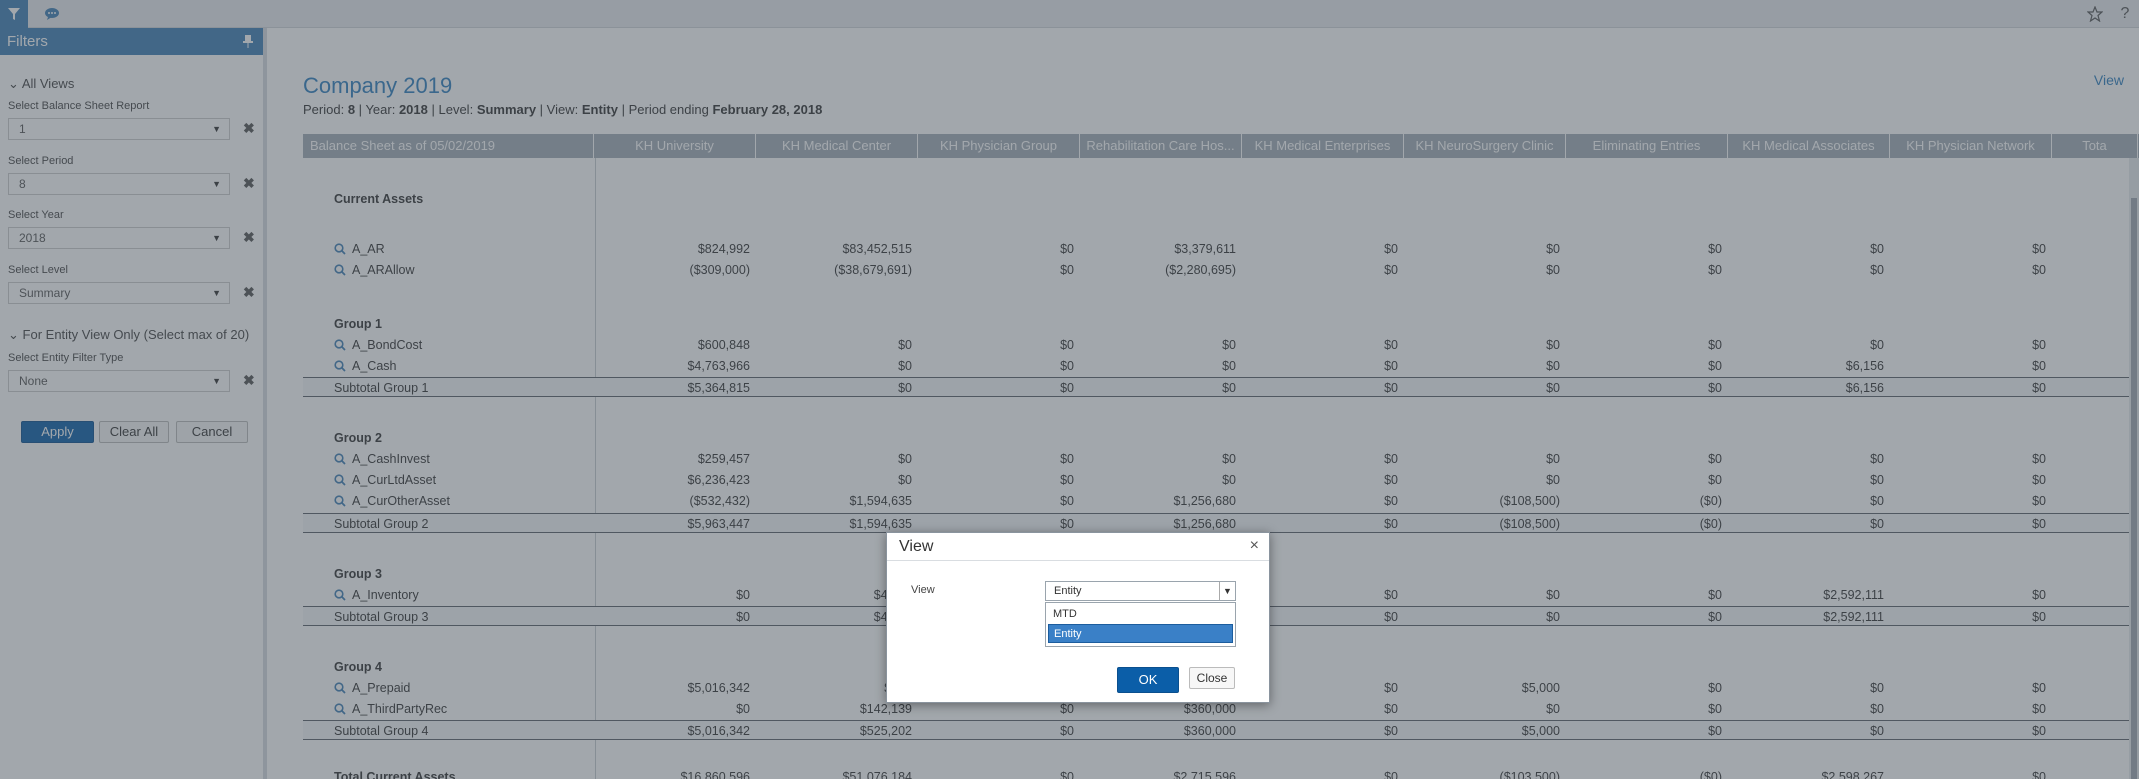 This screenshot has height=779, width=2139. I want to click on option-mtd: MTD, so click(1140, 614).